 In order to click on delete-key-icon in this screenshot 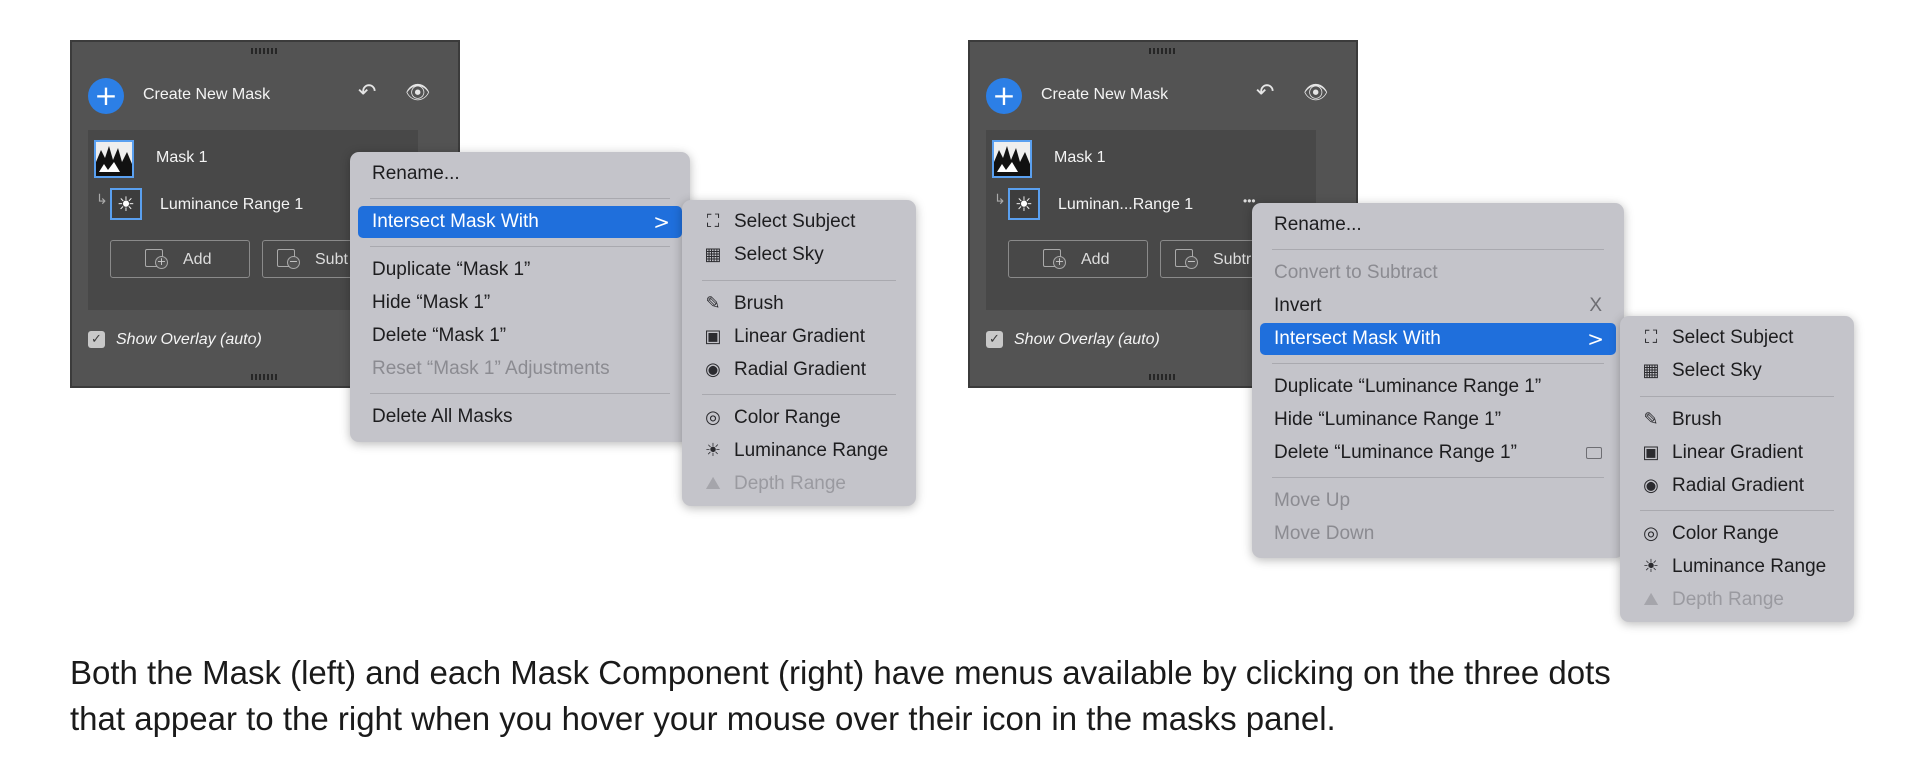, I will do `click(1594, 453)`.